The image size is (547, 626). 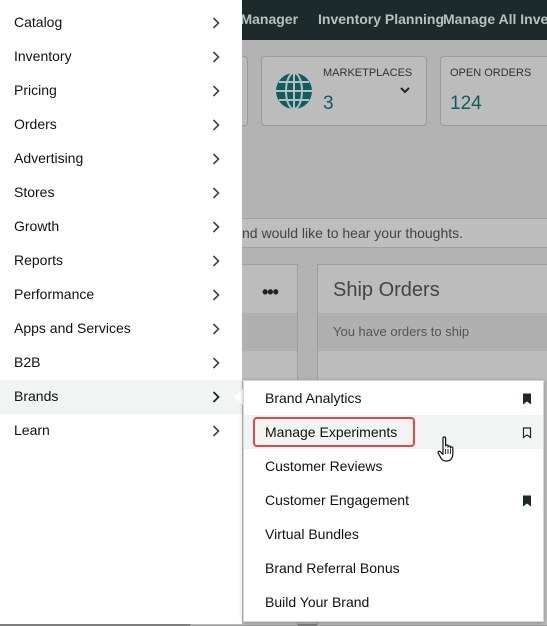 I want to click on menu-item-label: Reports, so click(x=39, y=260).